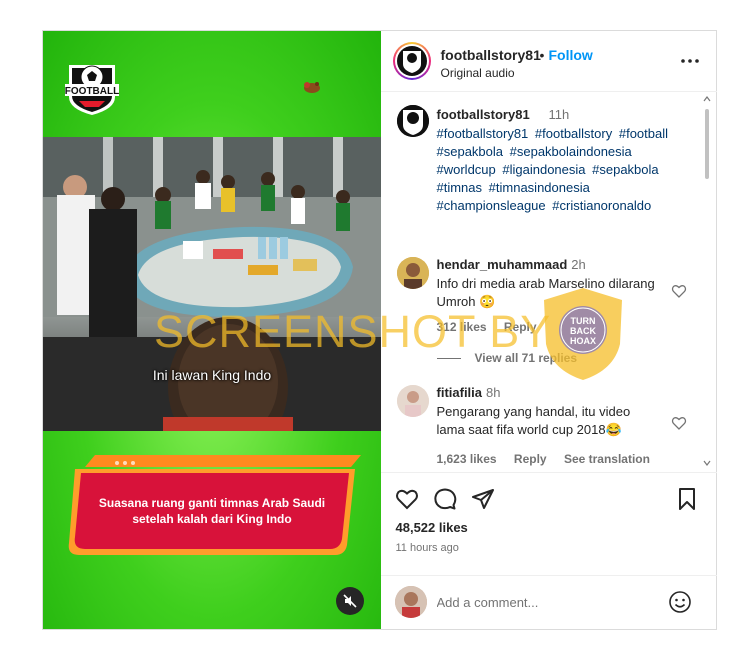 The width and height of the screenshot is (755, 659). I want to click on emoji-icon, so click(680, 602).